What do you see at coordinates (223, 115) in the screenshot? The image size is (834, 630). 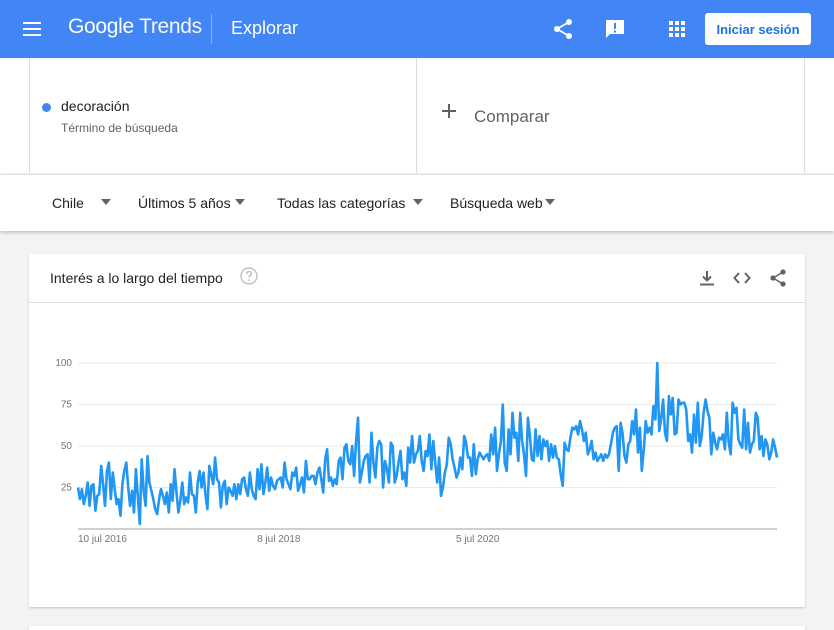 I see `search-term-card: decoración Término de búsqueda` at bounding box center [223, 115].